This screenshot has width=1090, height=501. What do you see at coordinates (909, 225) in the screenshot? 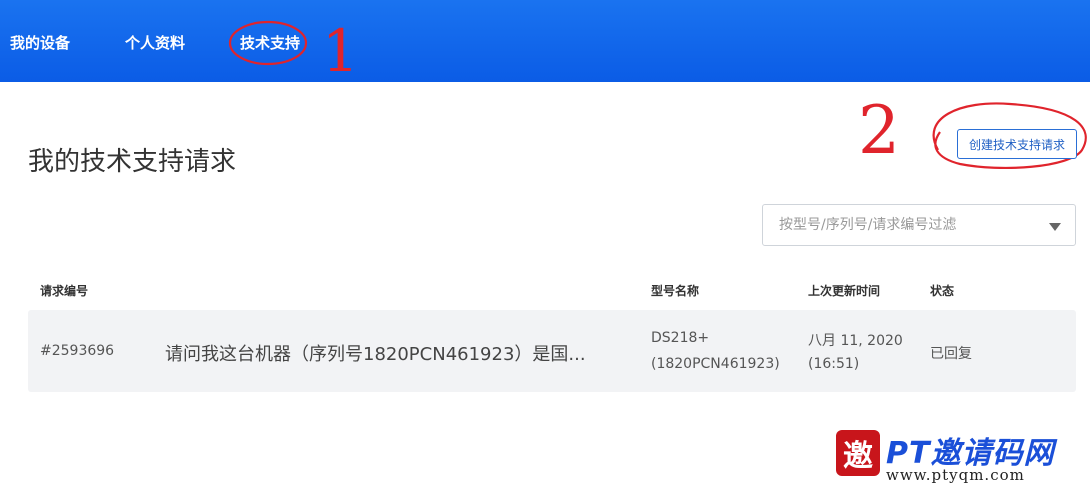
I see `filter-input` at bounding box center [909, 225].